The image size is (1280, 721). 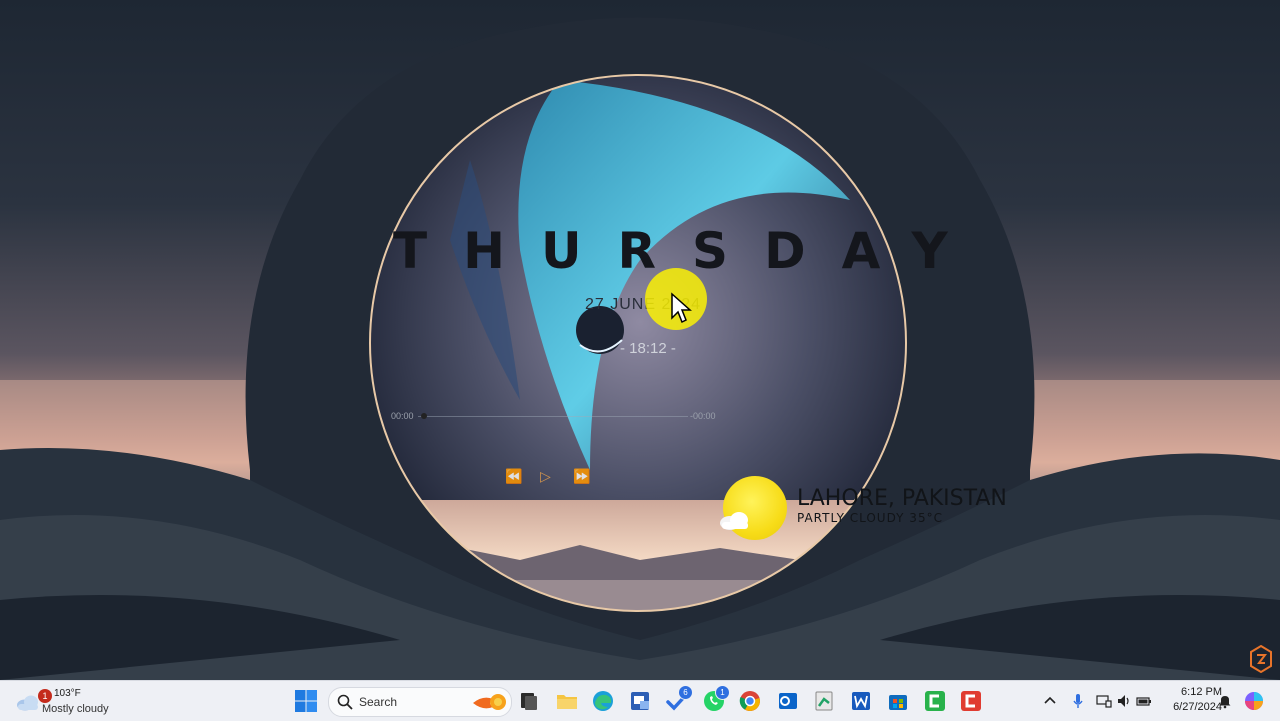 What do you see at coordinates (567, 701) in the screenshot?
I see `file-explorer-icon` at bounding box center [567, 701].